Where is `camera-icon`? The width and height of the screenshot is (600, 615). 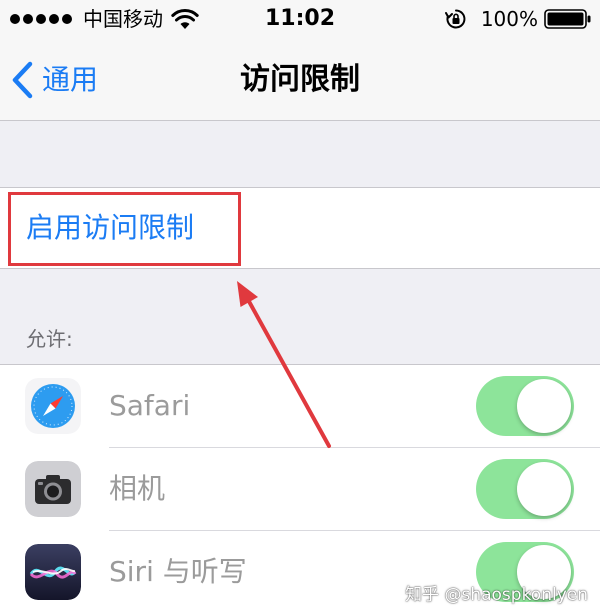
camera-icon is located at coordinates (53, 489).